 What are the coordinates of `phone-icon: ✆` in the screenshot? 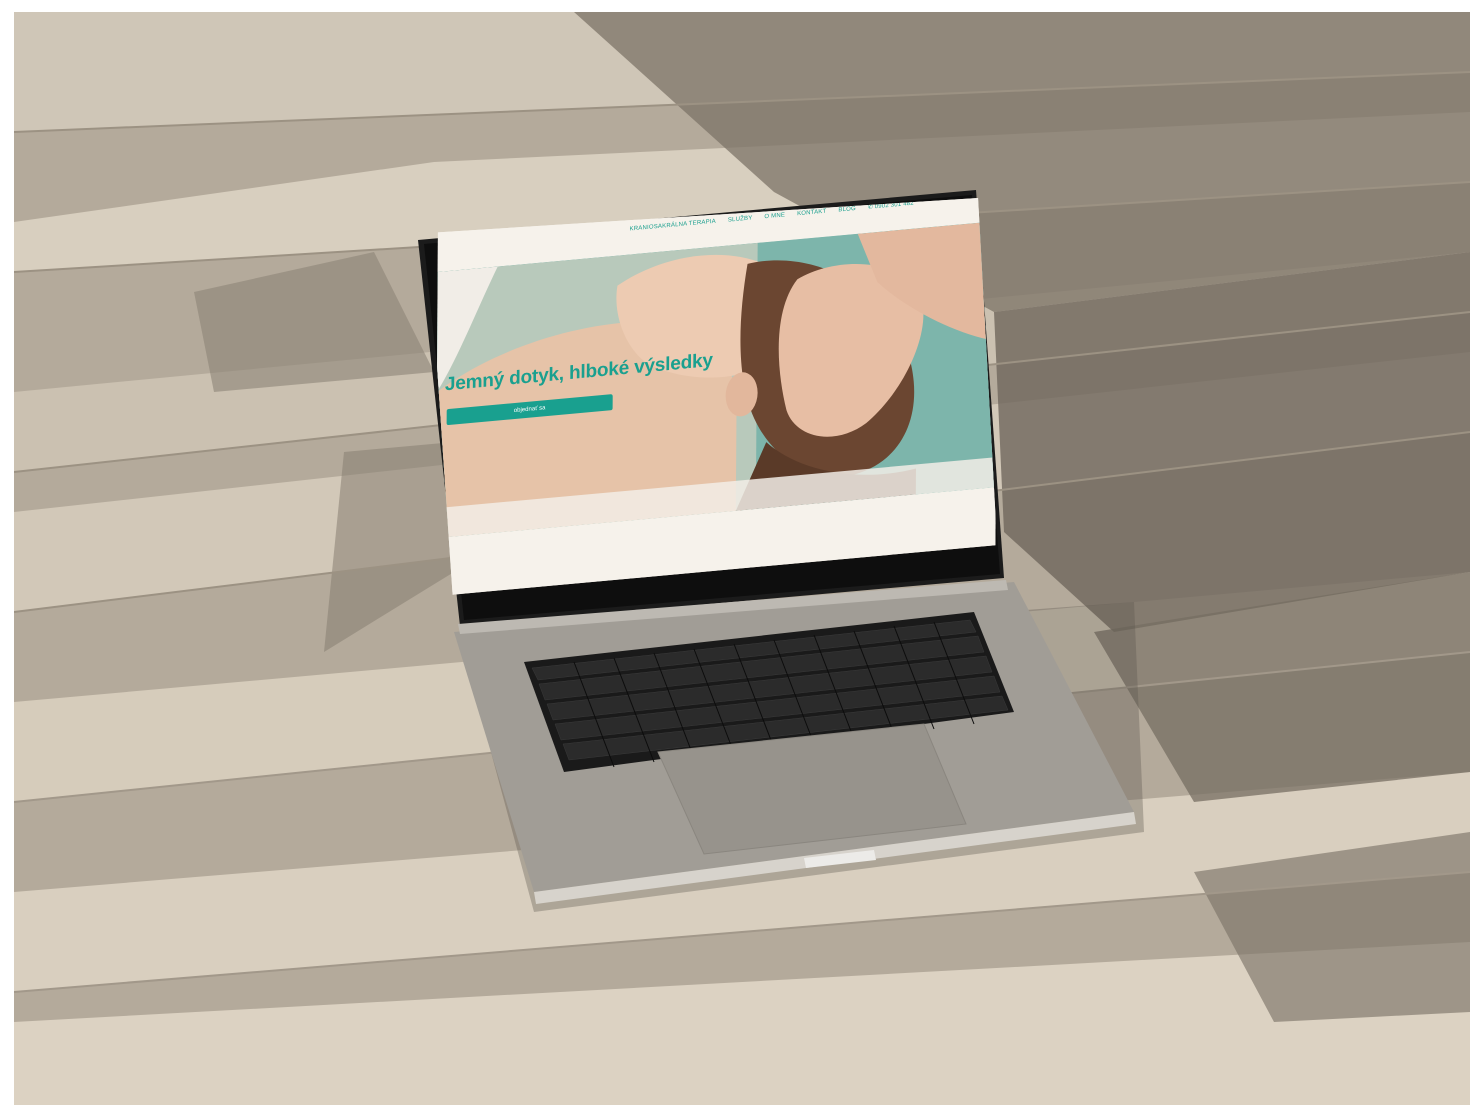 It's located at (870, 207).